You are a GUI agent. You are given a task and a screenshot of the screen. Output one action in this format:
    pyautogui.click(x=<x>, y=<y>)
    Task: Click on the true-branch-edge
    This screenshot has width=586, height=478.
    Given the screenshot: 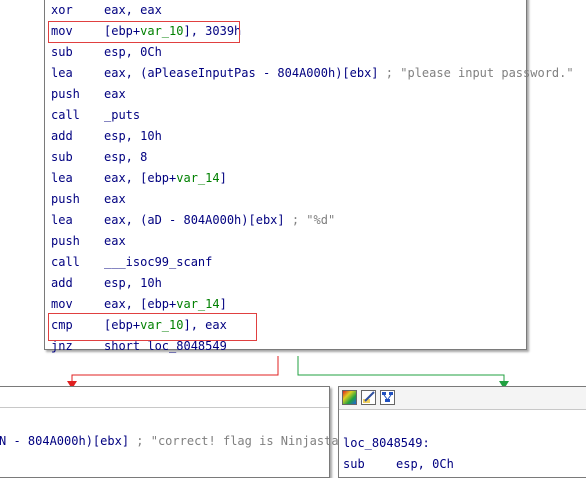 What is the action you would take?
    pyautogui.click(x=401, y=369)
    